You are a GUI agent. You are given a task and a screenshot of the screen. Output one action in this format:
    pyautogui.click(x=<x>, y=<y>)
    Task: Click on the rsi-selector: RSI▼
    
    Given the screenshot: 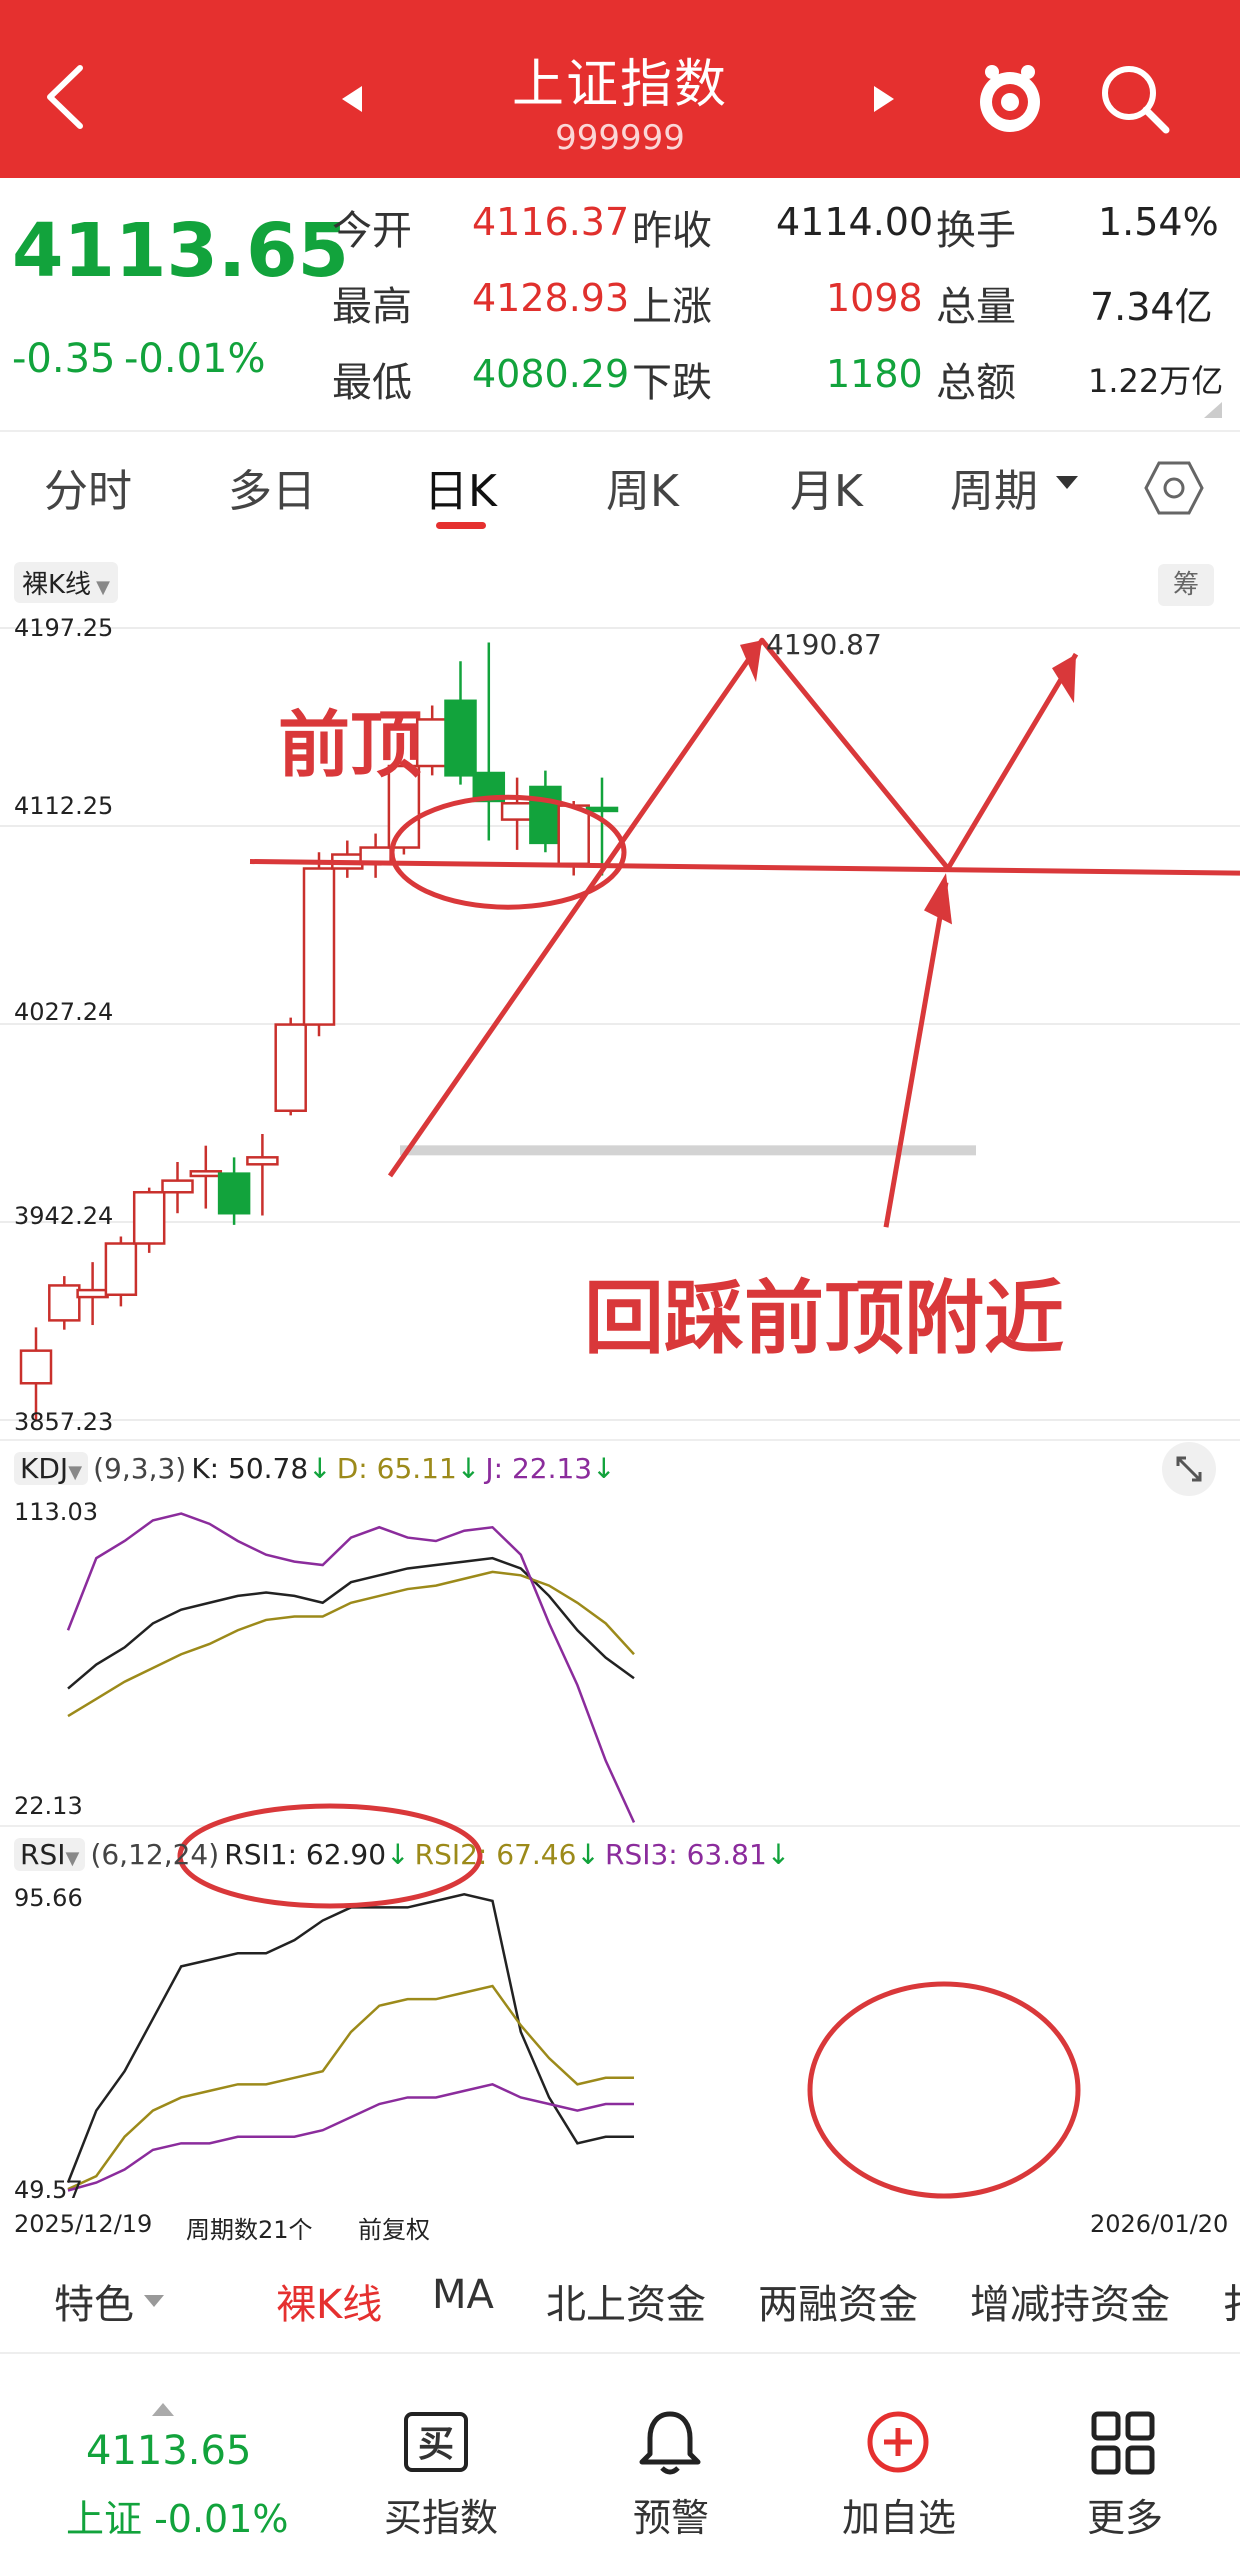 What is the action you would take?
    pyautogui.click(x=50, y=1854)
    